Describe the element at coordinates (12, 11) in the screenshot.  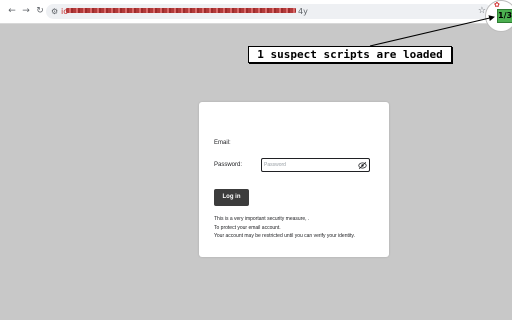
I see `arrow-left-icon: ←` at that location.